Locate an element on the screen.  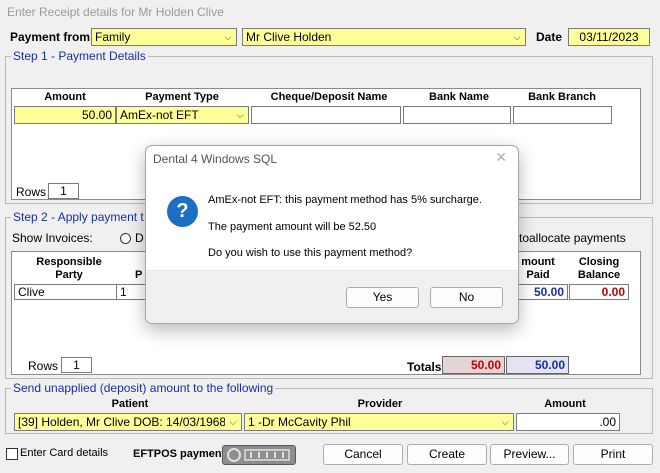
payment-type-value: AmEx-not EFT is located at coordinates (159, 115).